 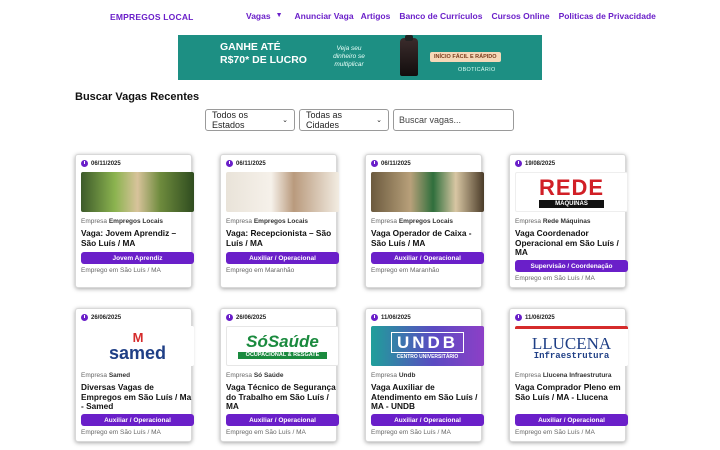 What do you see at coordinates (285, 120) in the screenshot?
I see `chevron-down-icon: ⌄` at bounding box center [285, 120].